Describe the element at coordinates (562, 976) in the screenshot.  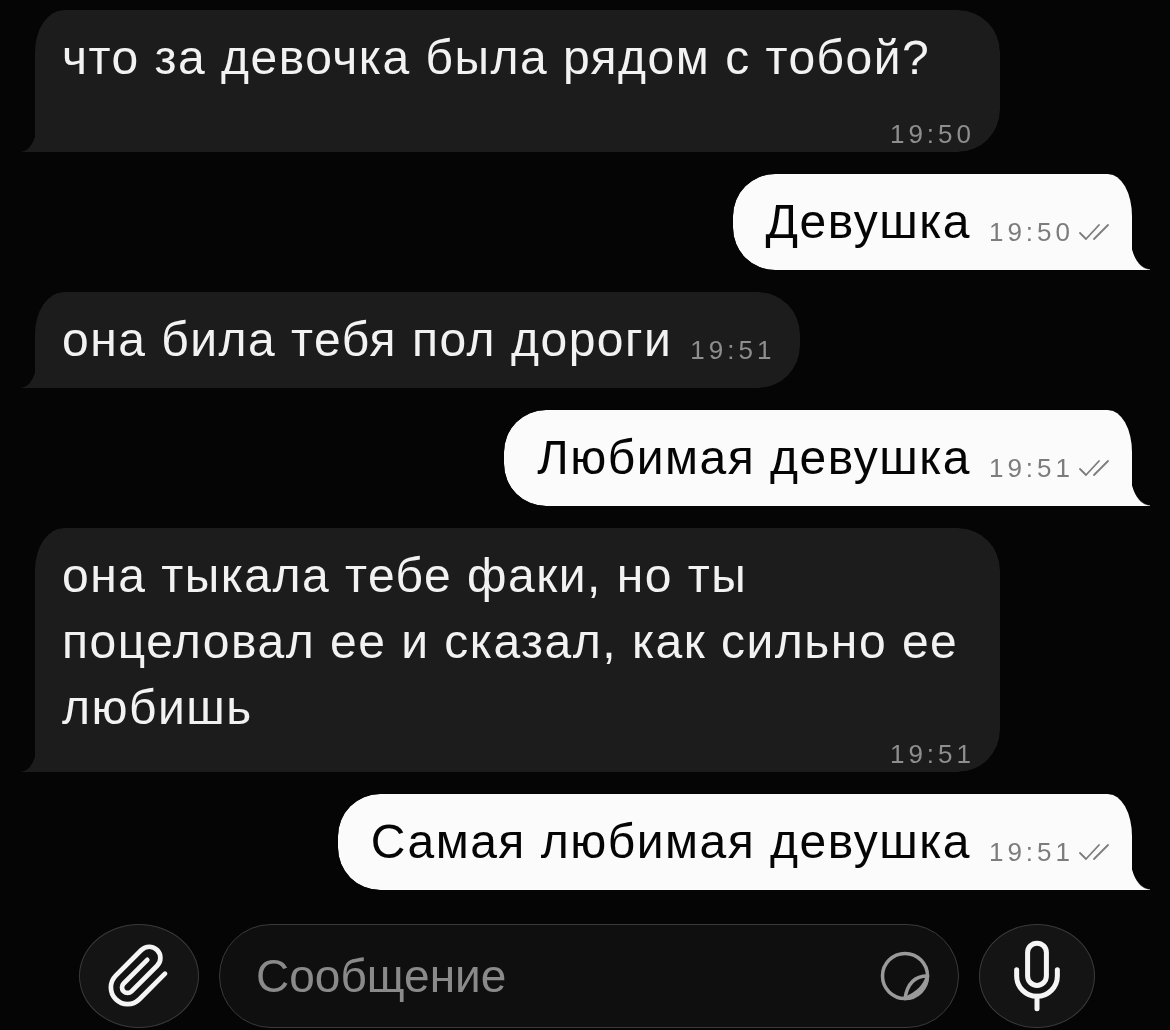
I see `message-input: Сообщение` at that location.